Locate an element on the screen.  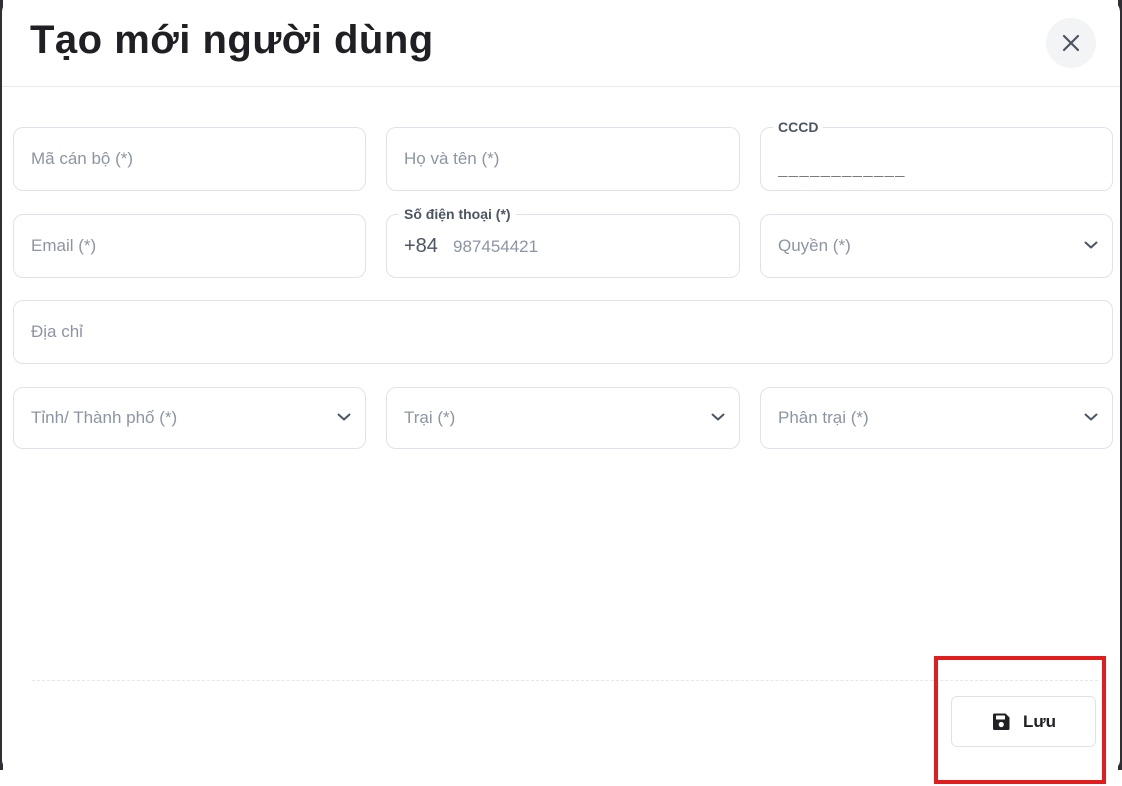
province-select-input is located at coordinates (178, 418).